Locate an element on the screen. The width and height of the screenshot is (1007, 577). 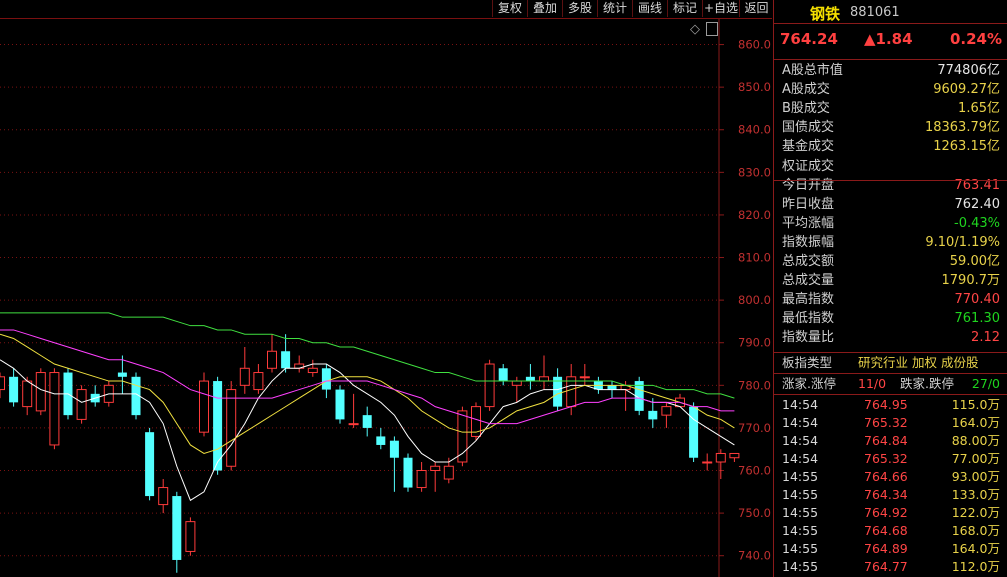
trade-row: 14:55 764.92 122.0万 is located at coordinates (890, 513).